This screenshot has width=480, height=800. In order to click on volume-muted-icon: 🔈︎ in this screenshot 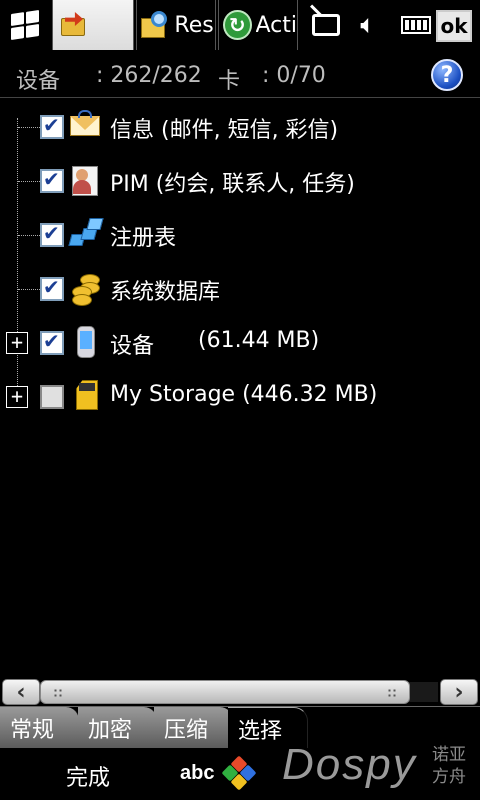, I will do `click(368, 25)`.